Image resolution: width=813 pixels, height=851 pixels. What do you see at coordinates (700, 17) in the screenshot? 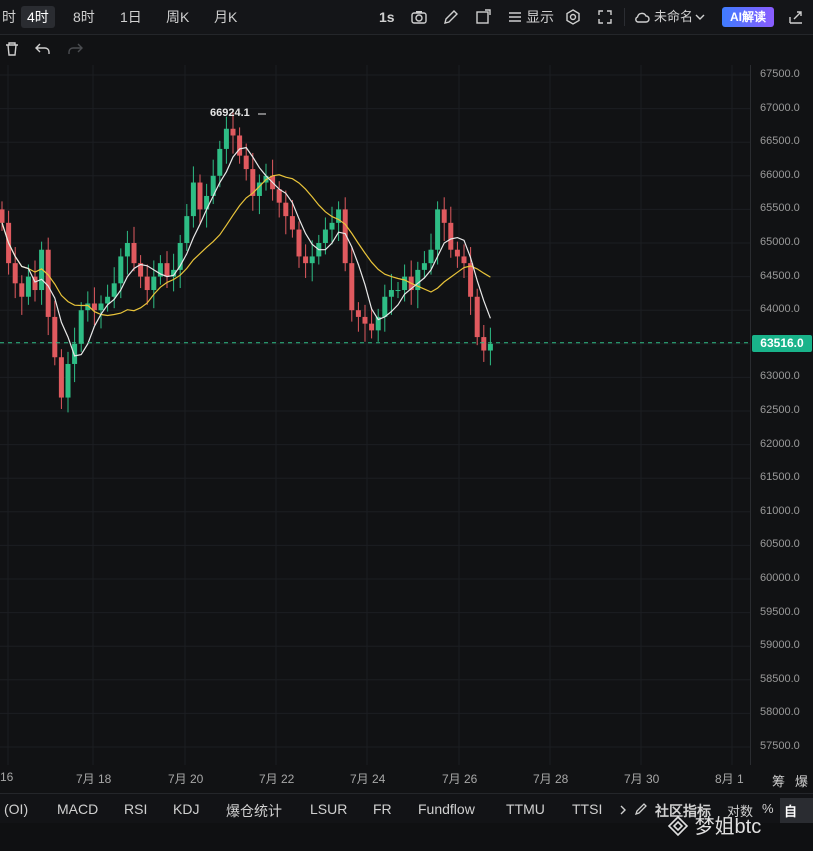
I see `chevron-down-icon` at bounding box center [700, 17].